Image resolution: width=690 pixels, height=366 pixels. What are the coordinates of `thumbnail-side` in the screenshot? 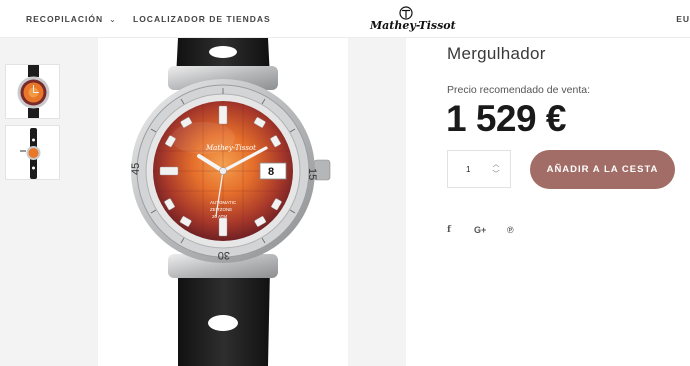 It's located at (32, 152).